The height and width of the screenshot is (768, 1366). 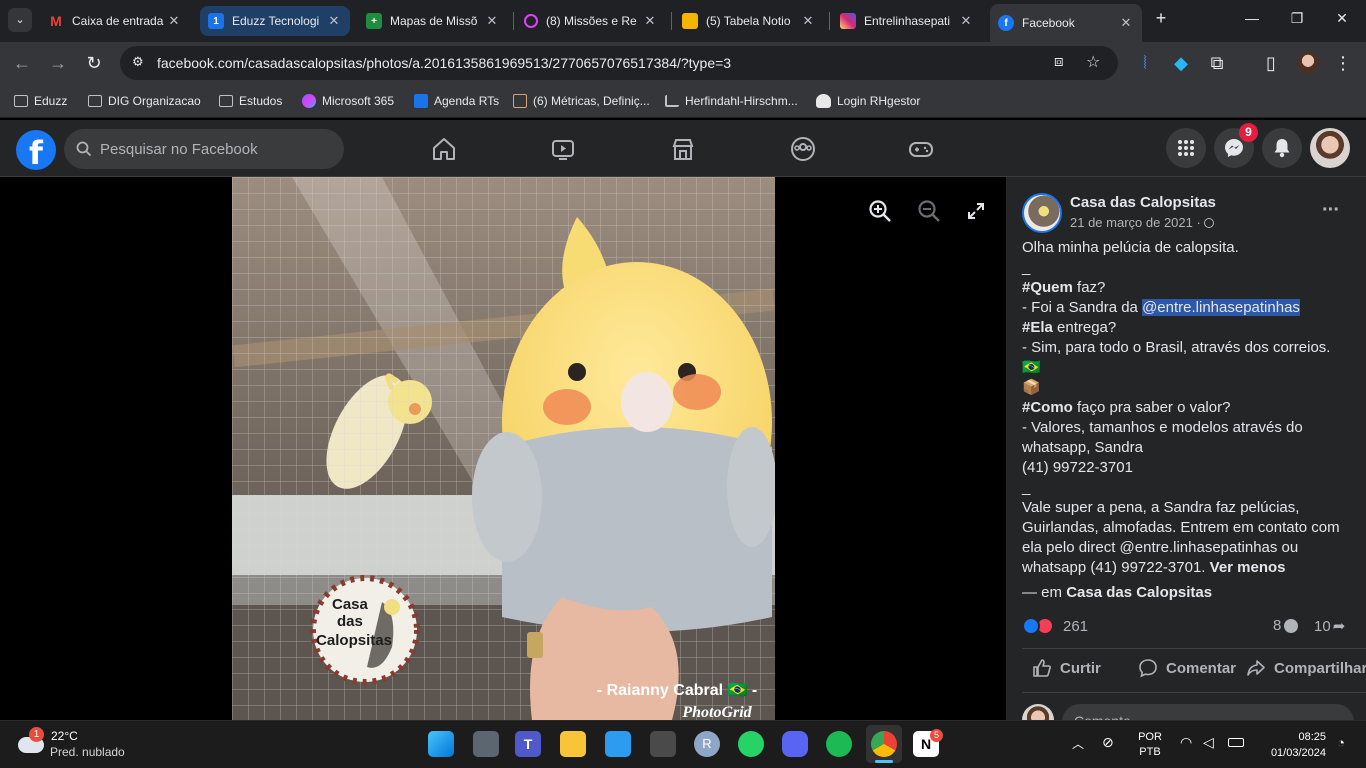 I want to click on page-avatar, so click(x=1042, y=213).